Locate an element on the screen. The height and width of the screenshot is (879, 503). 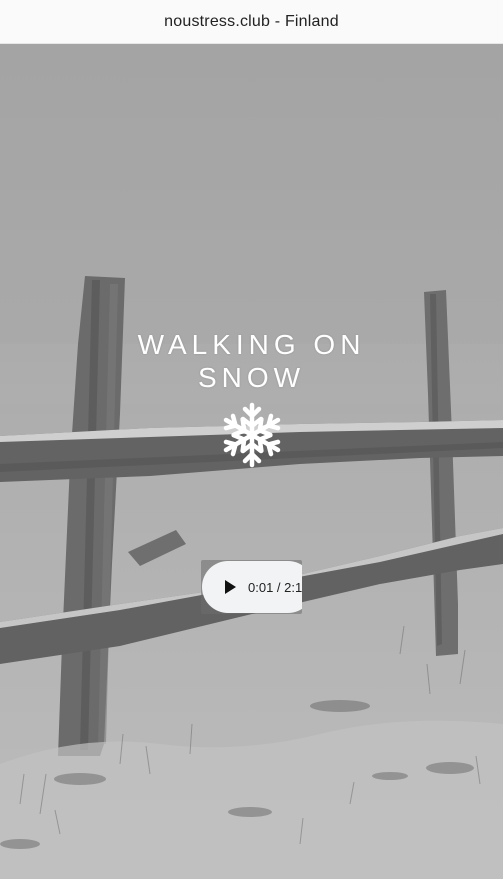
hero-title-line: WALKING ON is located at coordinates (251, 344).